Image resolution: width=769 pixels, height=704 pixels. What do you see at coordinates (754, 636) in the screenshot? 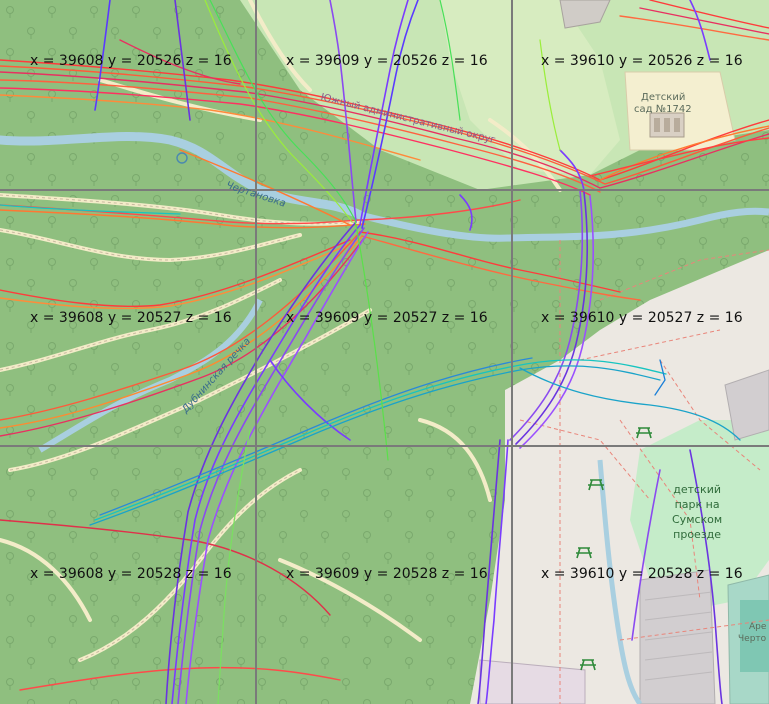
I see `arena-field` at bounding box center [754, 636].